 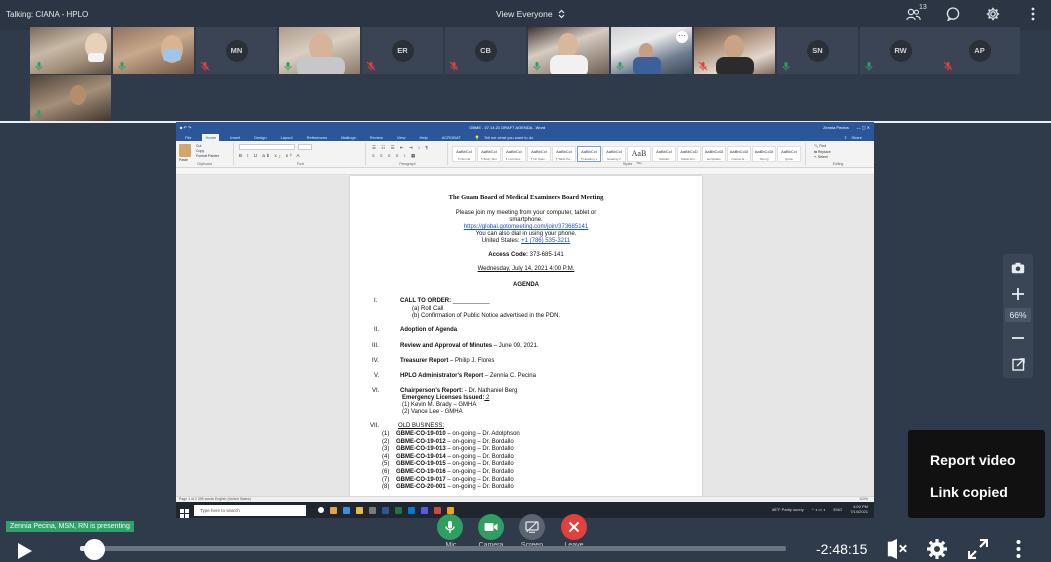 What do you see at coordinates (437, 510) in the screenshot?
I see `acrobat-icon` at bounding box center [437, 510].